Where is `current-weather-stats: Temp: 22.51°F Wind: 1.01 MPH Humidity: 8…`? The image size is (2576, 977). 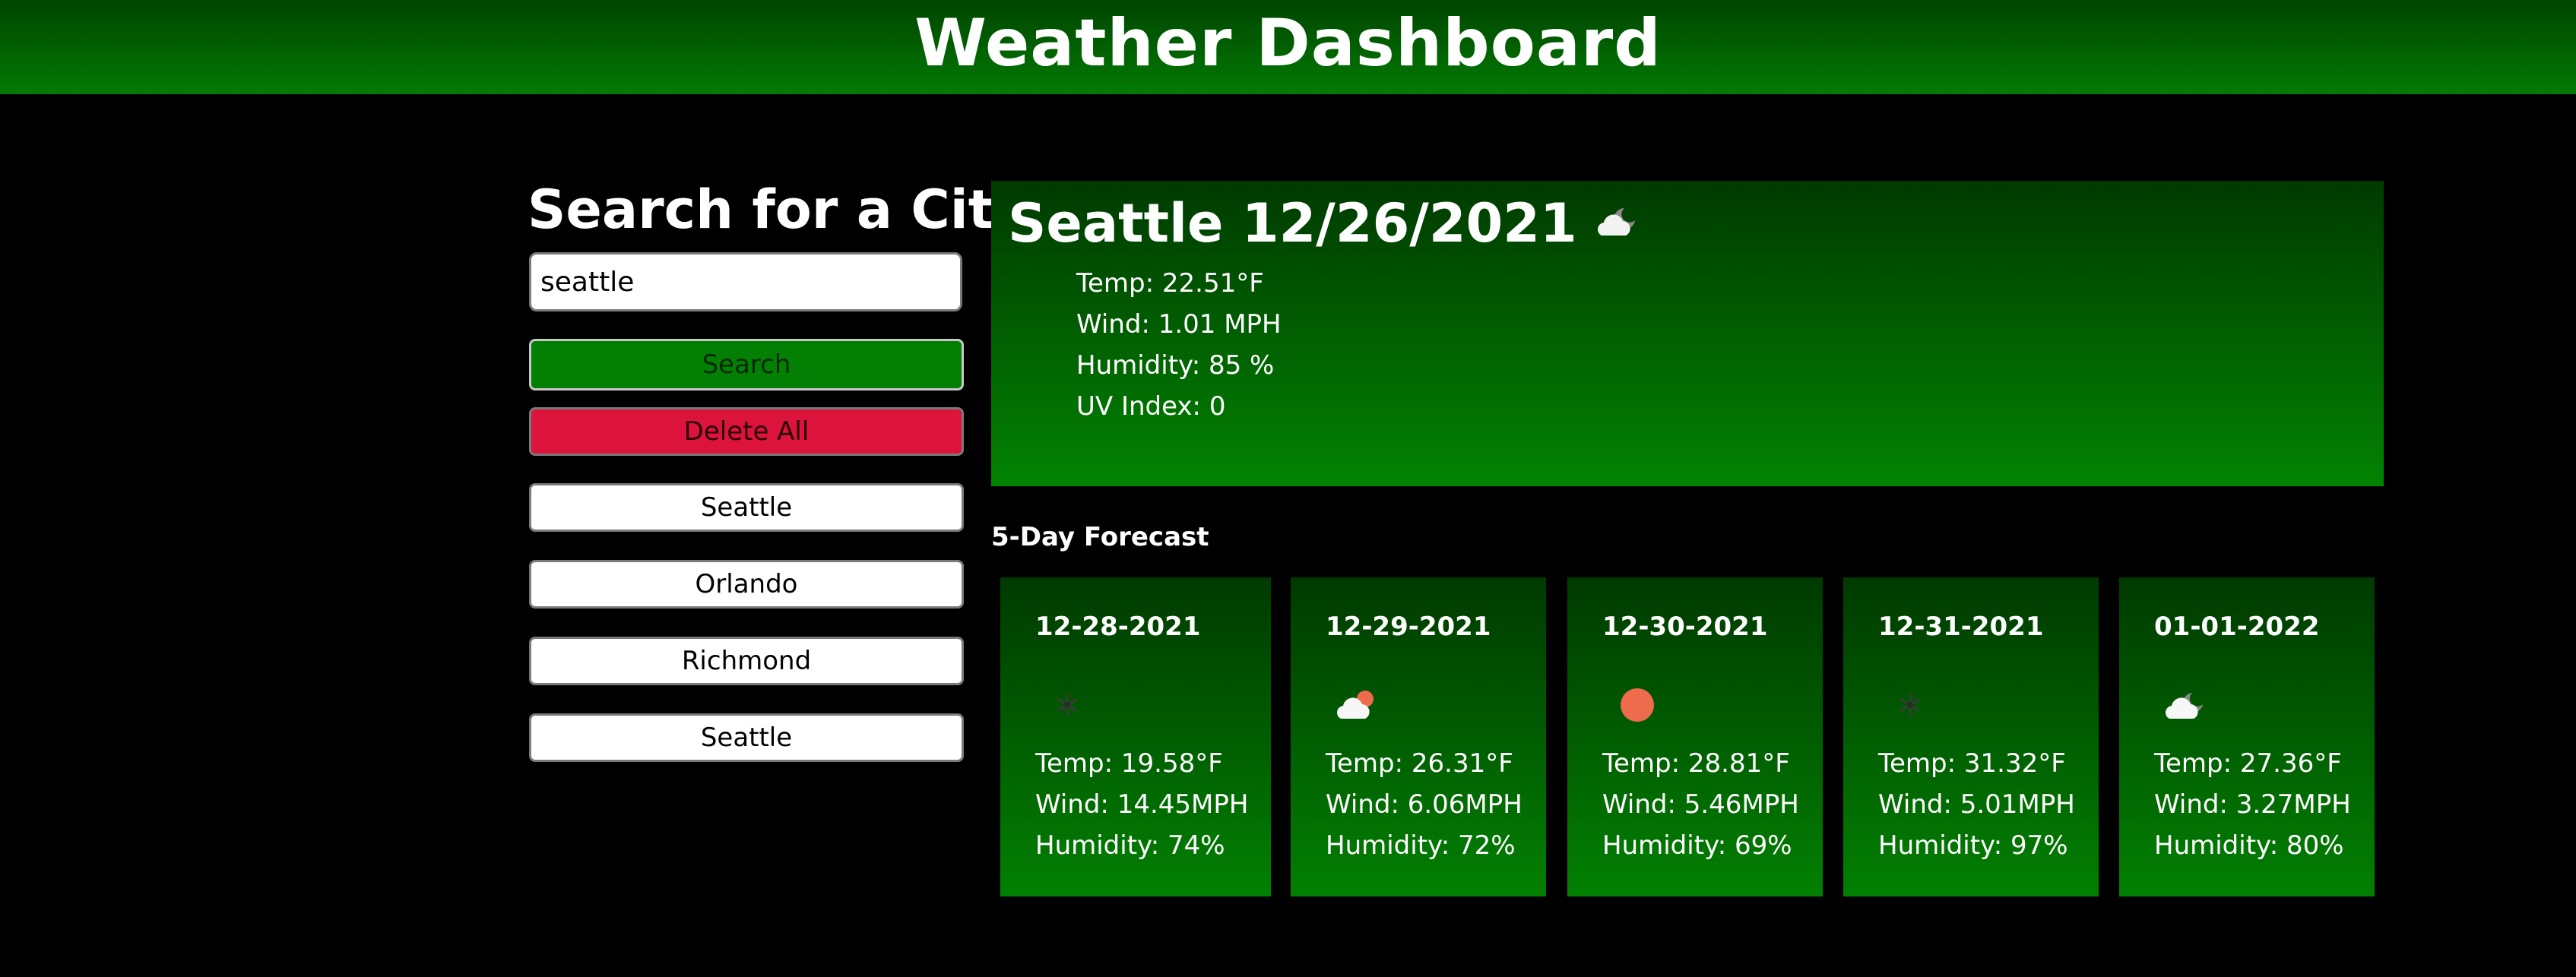
current-weather-stats: Temp: 22.51°F Wind: 1.01 MPH Humidity: 8… is located at coordinates (1179, 345).